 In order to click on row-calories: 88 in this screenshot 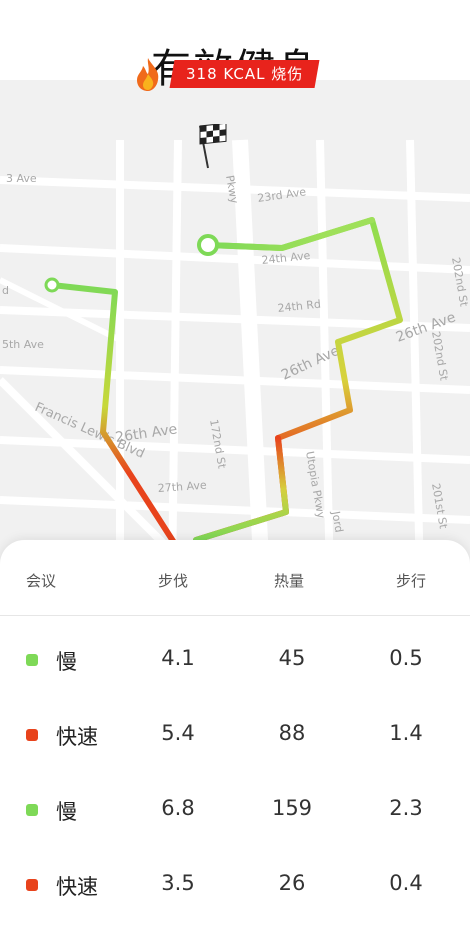, I will do `click(292, 733)`.